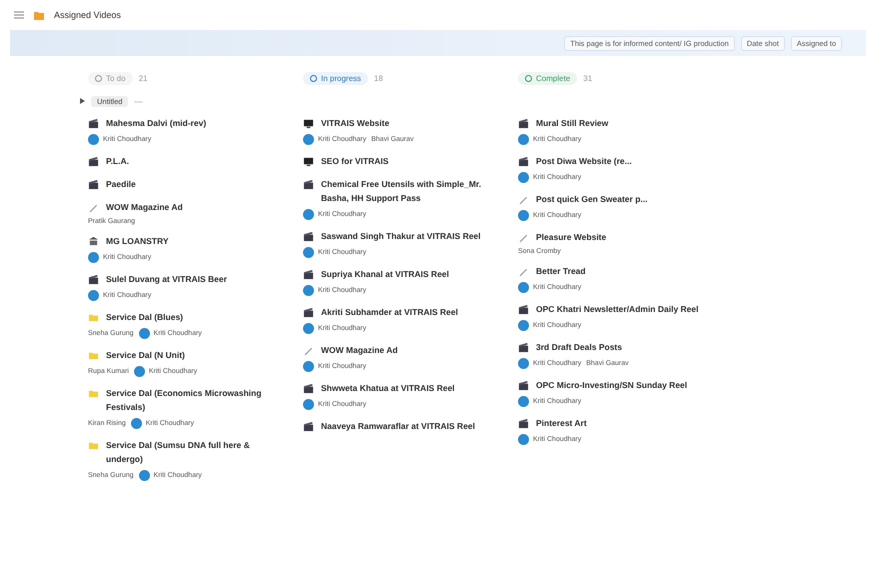  Describe the element at coordinates (117, 161) in the screenshot. I see `card-title: P.L.A.` at that location.